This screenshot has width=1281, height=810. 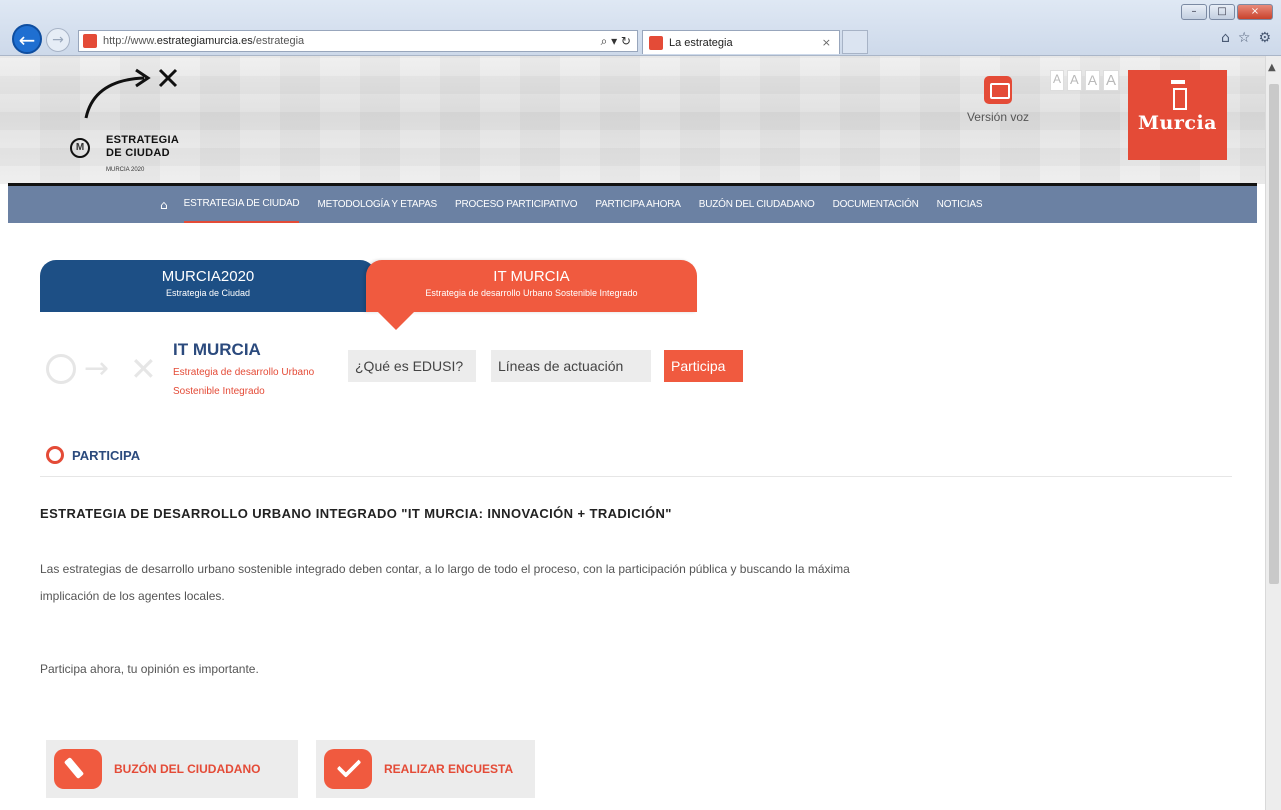 What do you see at coordinates (701, 42) in the screenshot?
I see `tab-title: La estrategia` at bounding box center [701, 42].